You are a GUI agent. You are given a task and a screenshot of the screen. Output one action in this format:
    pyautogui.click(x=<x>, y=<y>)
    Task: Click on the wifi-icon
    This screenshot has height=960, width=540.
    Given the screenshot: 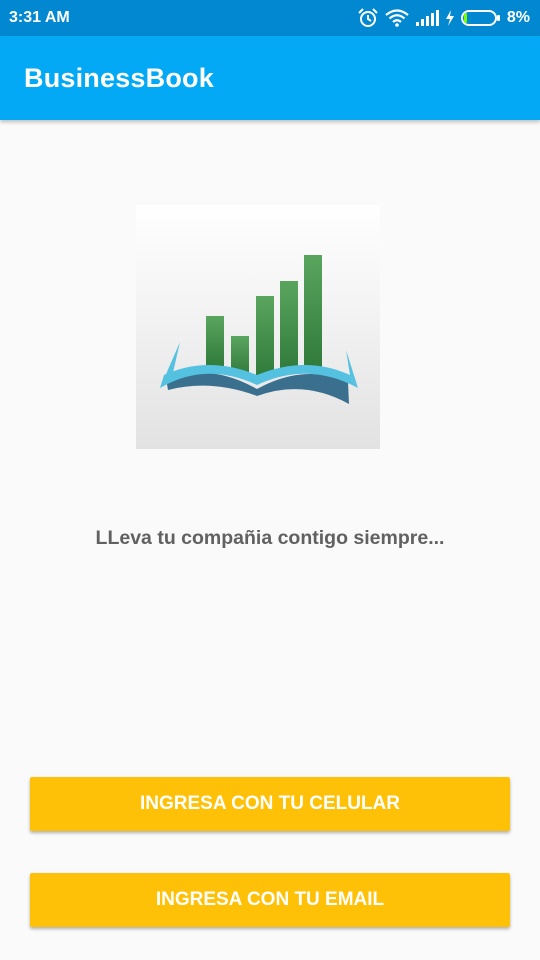 What is the action you would take?
    pyautogui.click(x=397, y=18)
    